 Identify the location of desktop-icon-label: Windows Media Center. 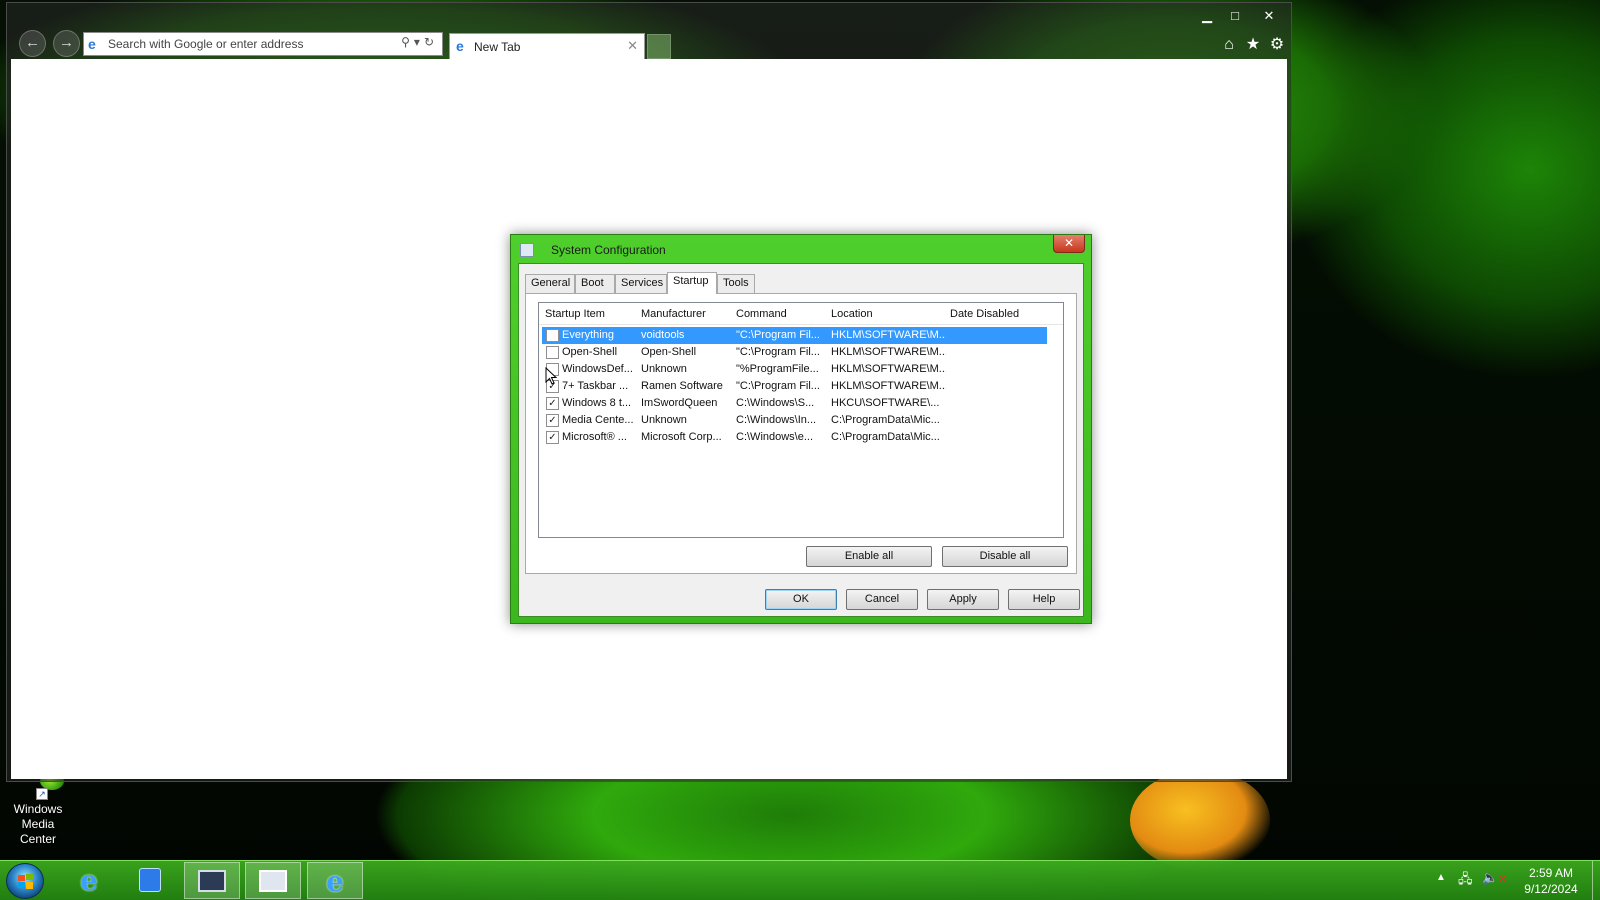
(38, 824).